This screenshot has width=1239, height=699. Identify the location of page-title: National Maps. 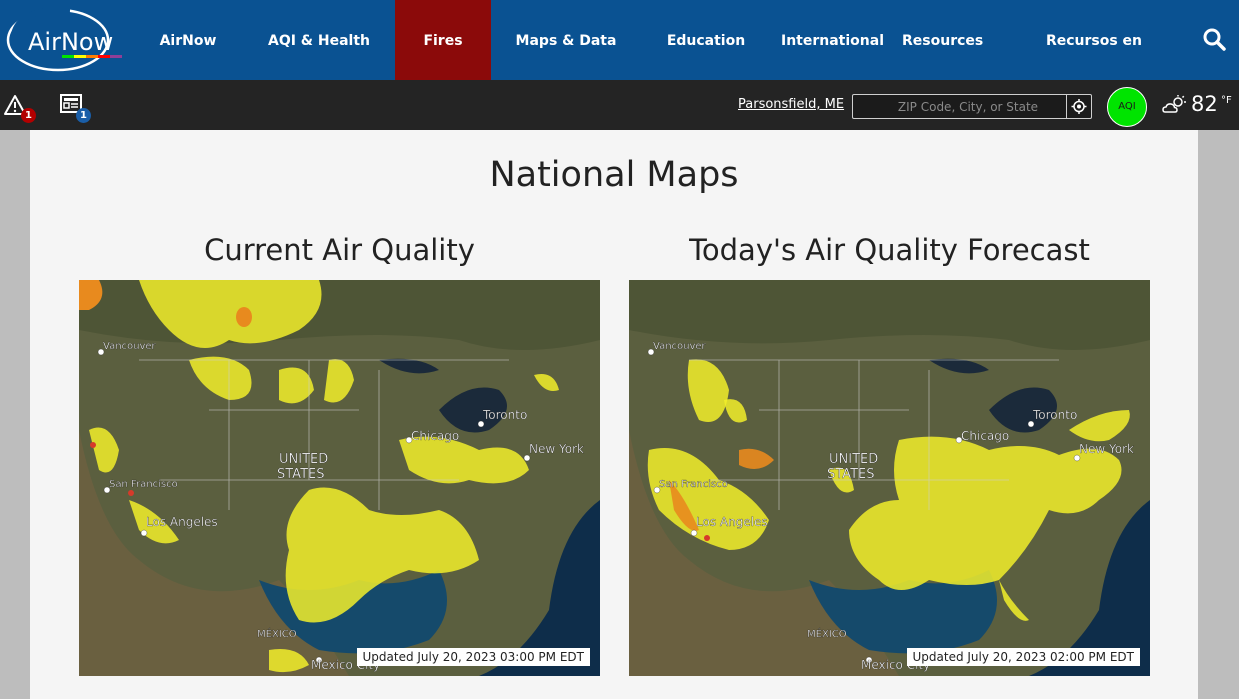
(614, 175).